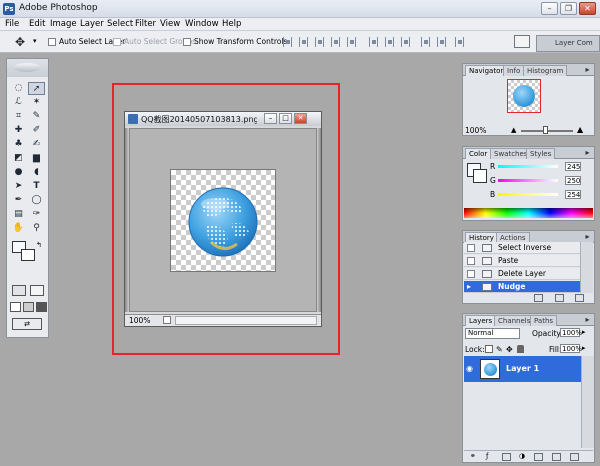 The height and width of the screenshot is (466, 600). I want to click on distribute-vcenter-icon, so click(389, 42).